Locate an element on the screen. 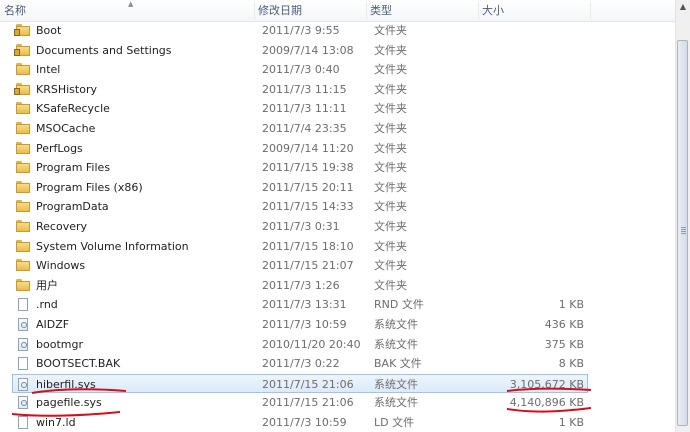  file-row: bootmgr 2010/11/20 20:40 系统文件 375 KB is located at coordinates (338, 345).